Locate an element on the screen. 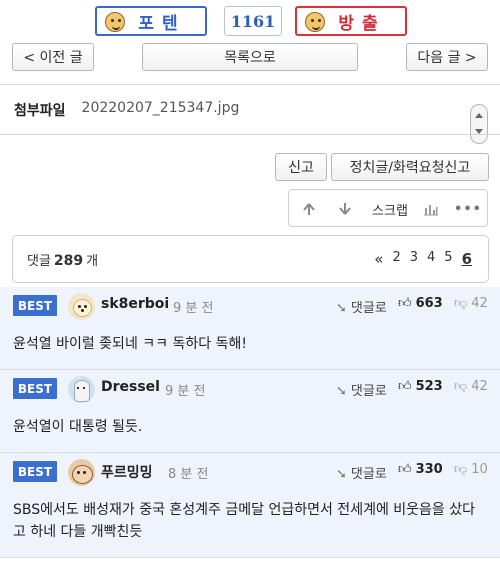 The width and height of the screenshot is (500, 567). like-button: 👍︎ 663 is located at coordinates (420, 303).